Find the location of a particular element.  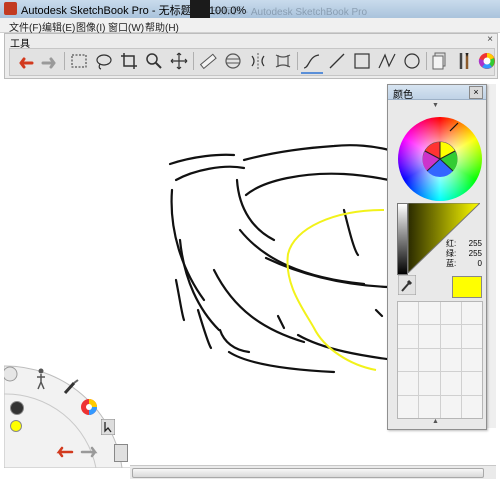

tools-panel: 工具 × is located at coordinates (251, 56).